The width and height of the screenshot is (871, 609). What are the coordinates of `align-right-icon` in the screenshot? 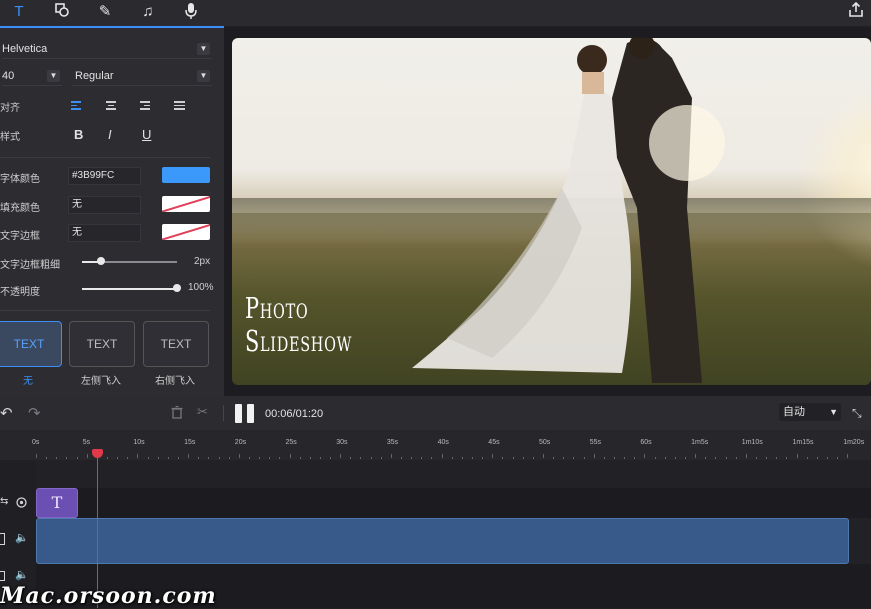 It's located at (147, 107).